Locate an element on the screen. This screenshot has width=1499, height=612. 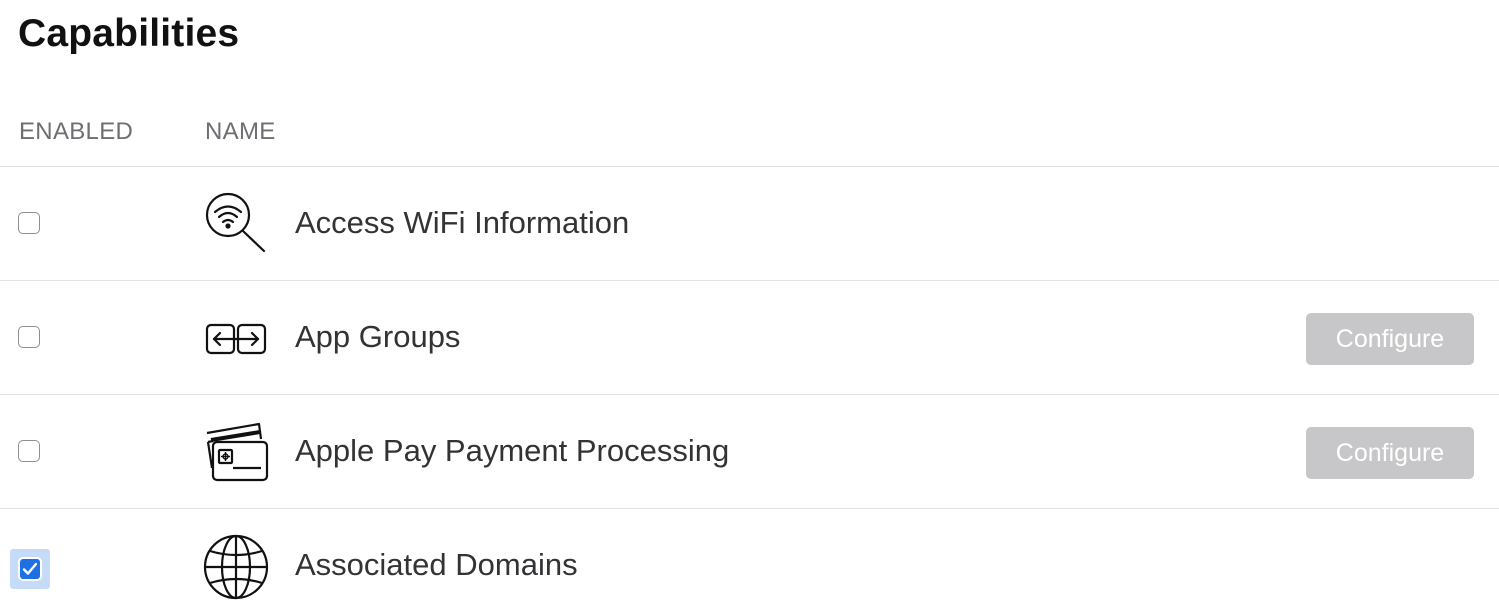
checkmark-icon is located at coordinates (30, 568).